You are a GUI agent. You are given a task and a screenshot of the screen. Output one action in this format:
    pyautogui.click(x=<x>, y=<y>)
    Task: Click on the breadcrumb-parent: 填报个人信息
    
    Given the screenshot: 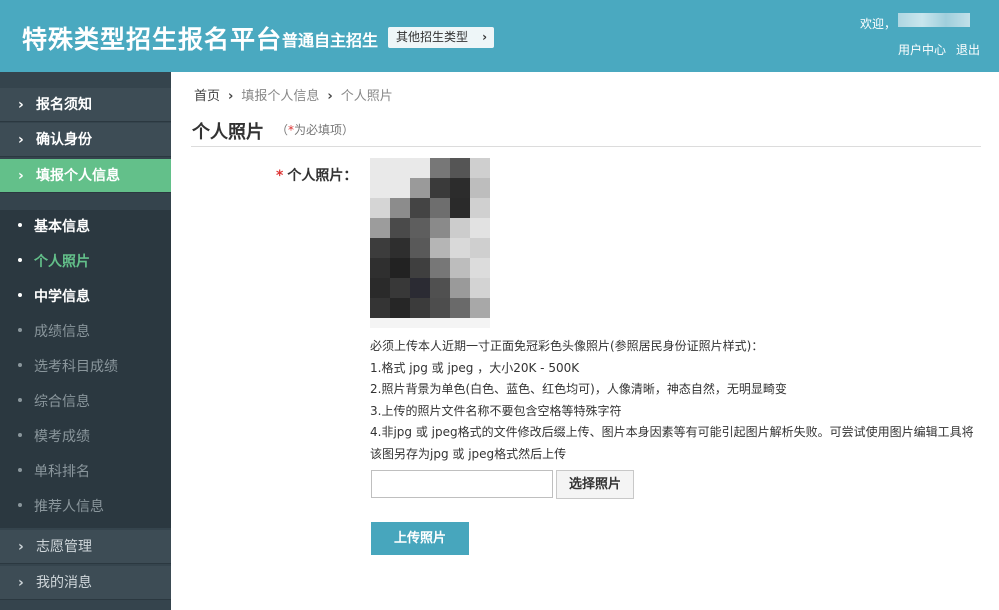 What is the action you would take?
    pyautogui.click(x=280, y=96)
    